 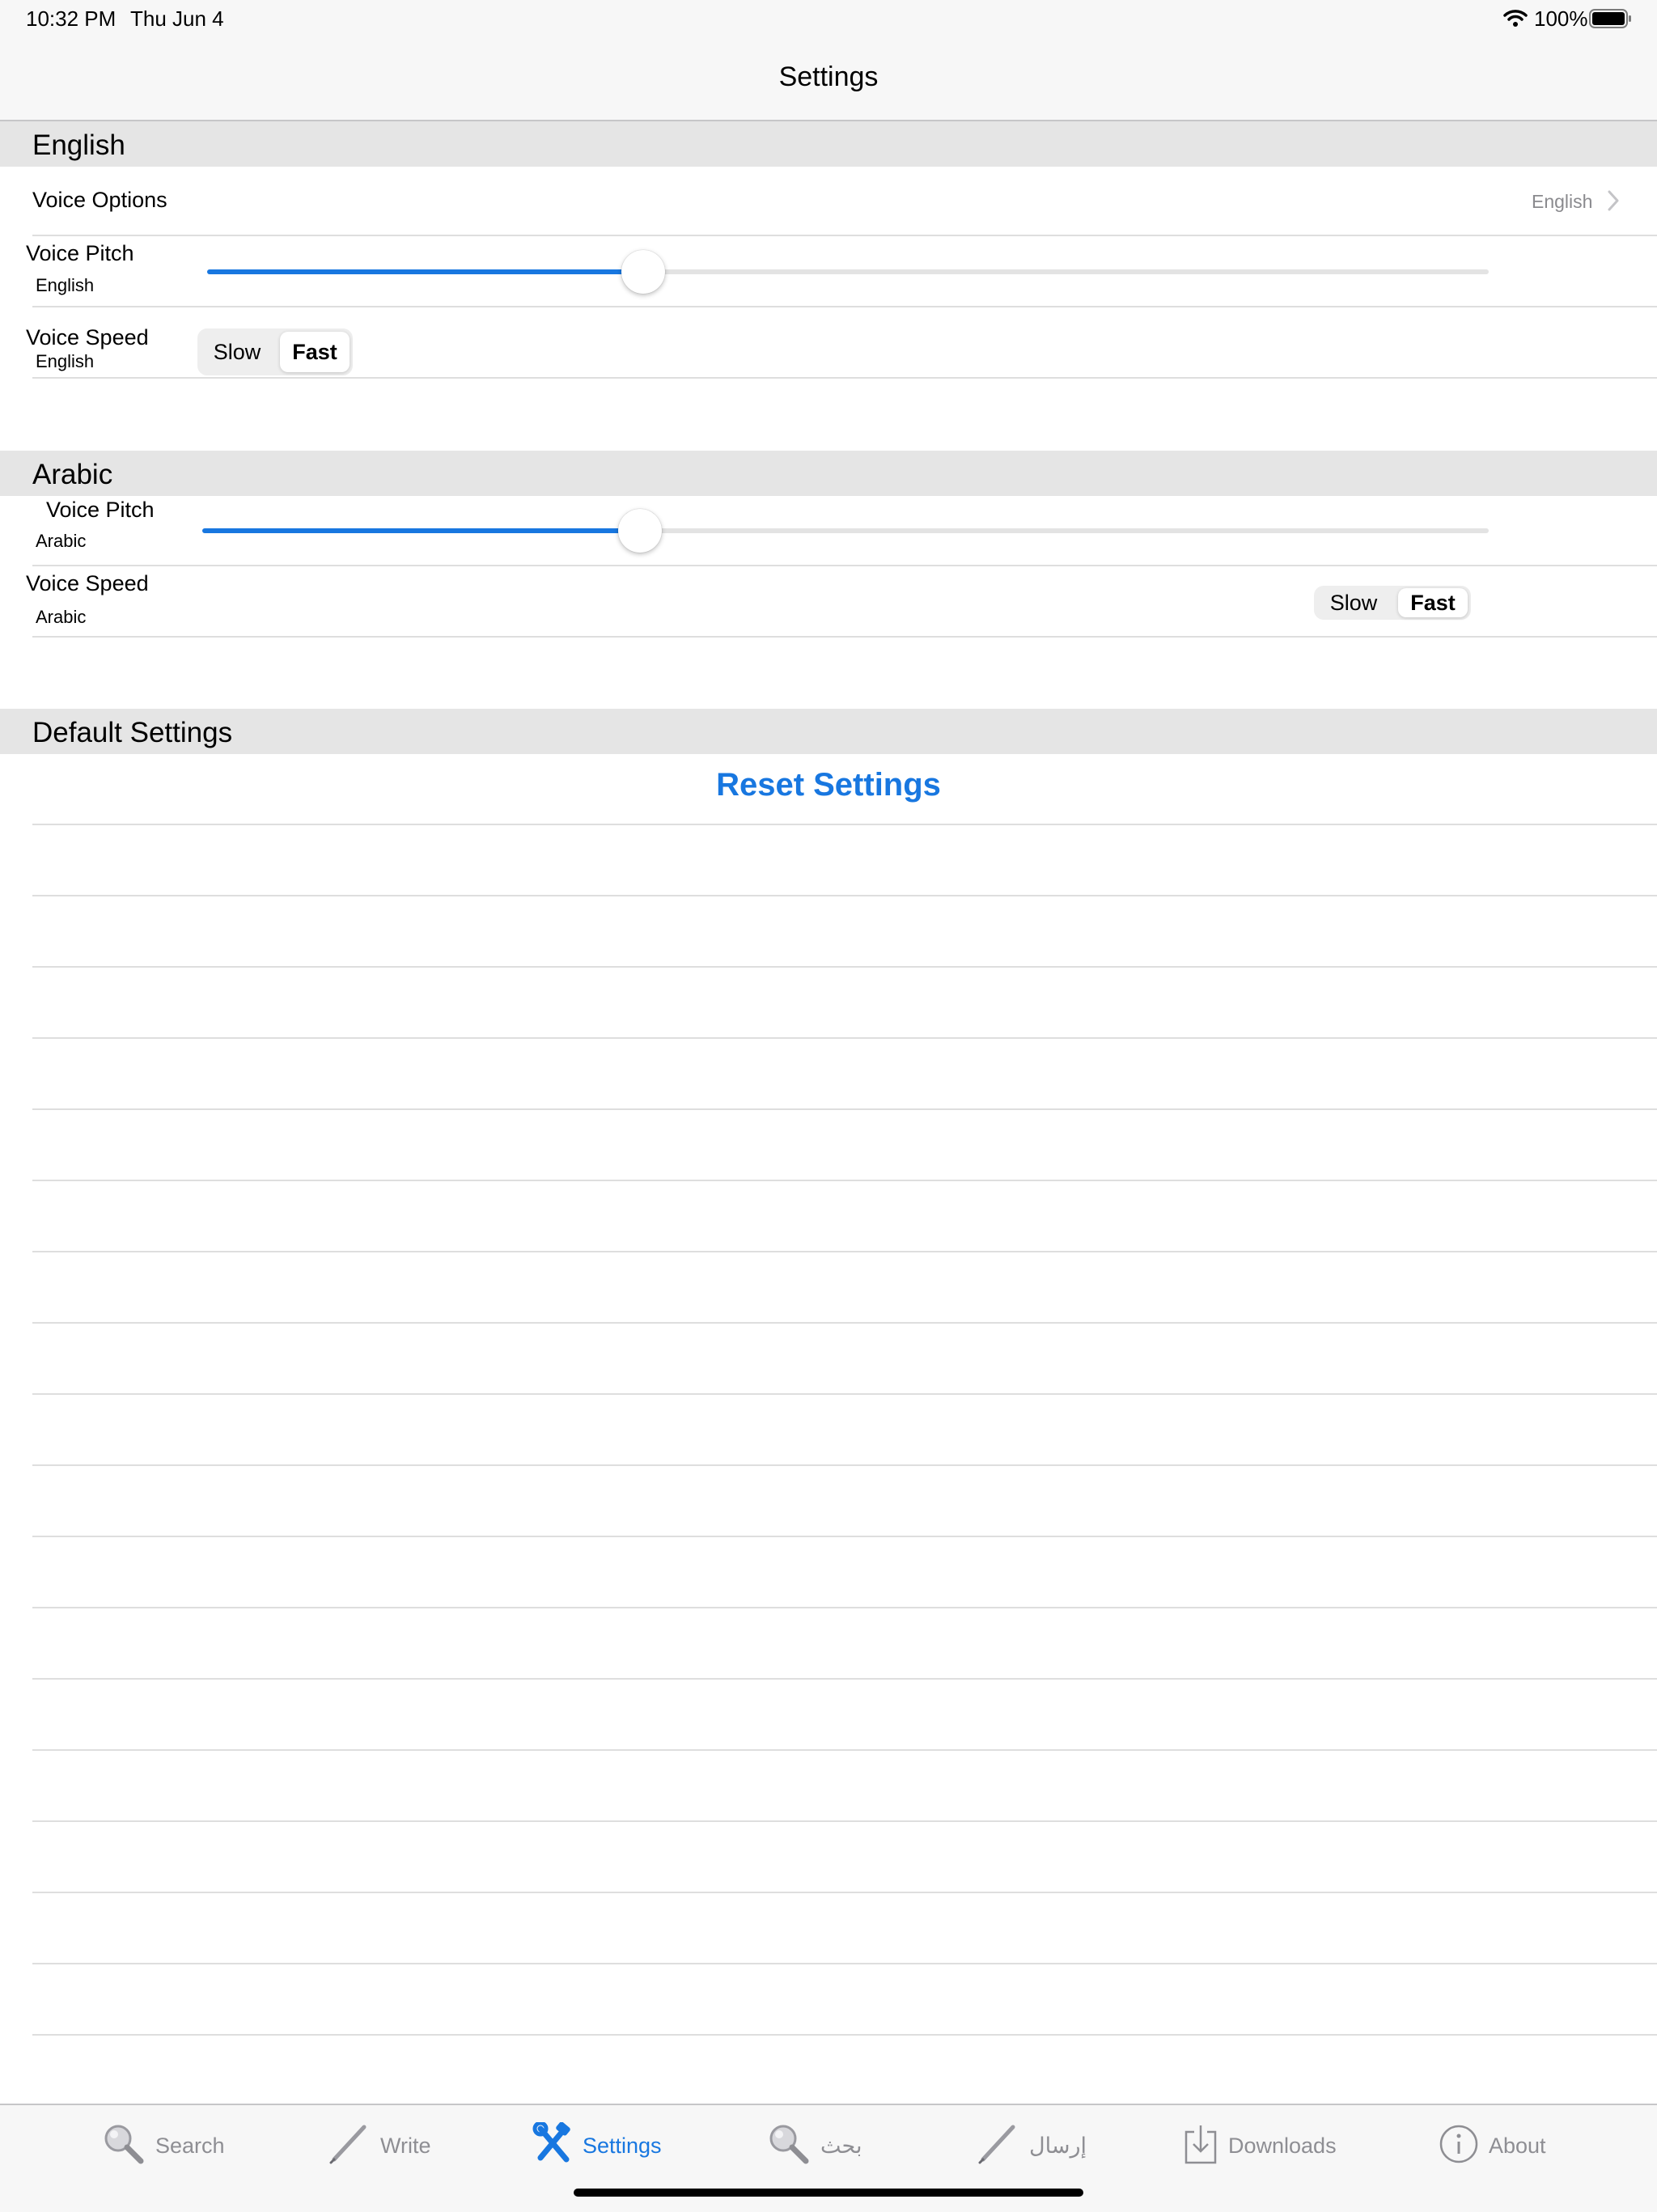 What do you see at coordinates (100, 510) in the screenshot?
I see `arabic-pitch-label: Voice Pitch` at bounding box center [100, 510].